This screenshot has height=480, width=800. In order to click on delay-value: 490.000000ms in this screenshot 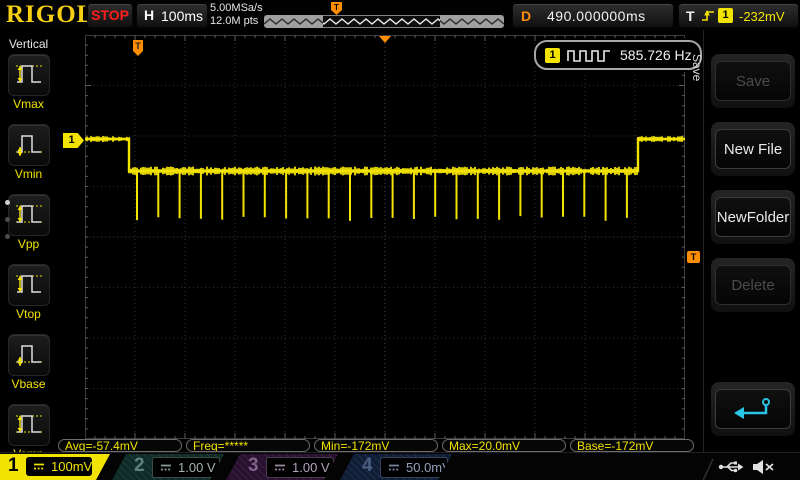, I will do `click(596, 16)`.